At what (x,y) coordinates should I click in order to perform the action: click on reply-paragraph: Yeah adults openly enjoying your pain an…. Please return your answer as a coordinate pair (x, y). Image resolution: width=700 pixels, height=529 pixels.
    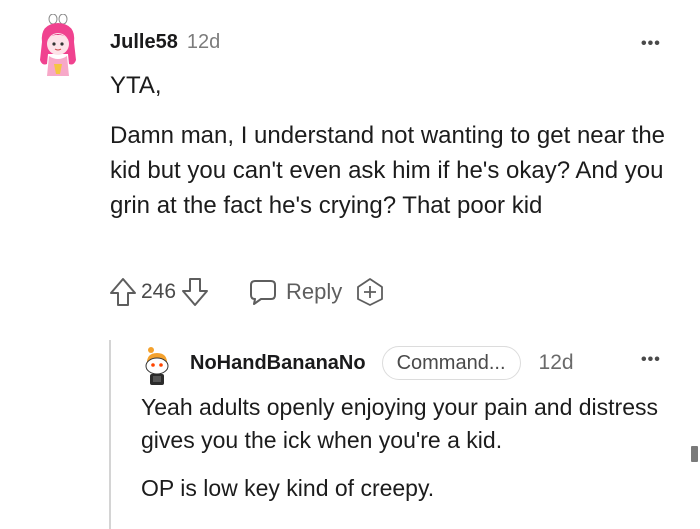
    Looking at the image, I should click on (400, 423).